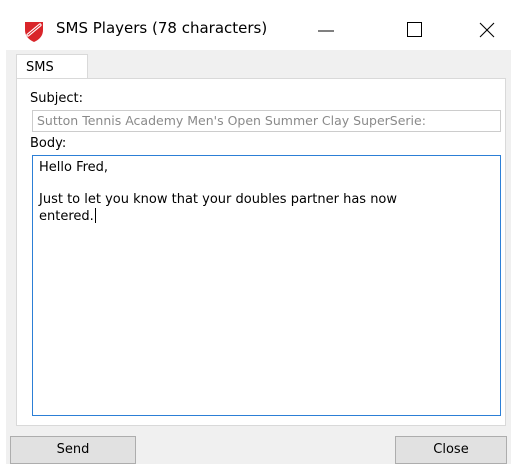 The image size is (517, 470). Describe the element at coordinates (266, 184) in the screenshot. I see `body-blank-line` at that location.